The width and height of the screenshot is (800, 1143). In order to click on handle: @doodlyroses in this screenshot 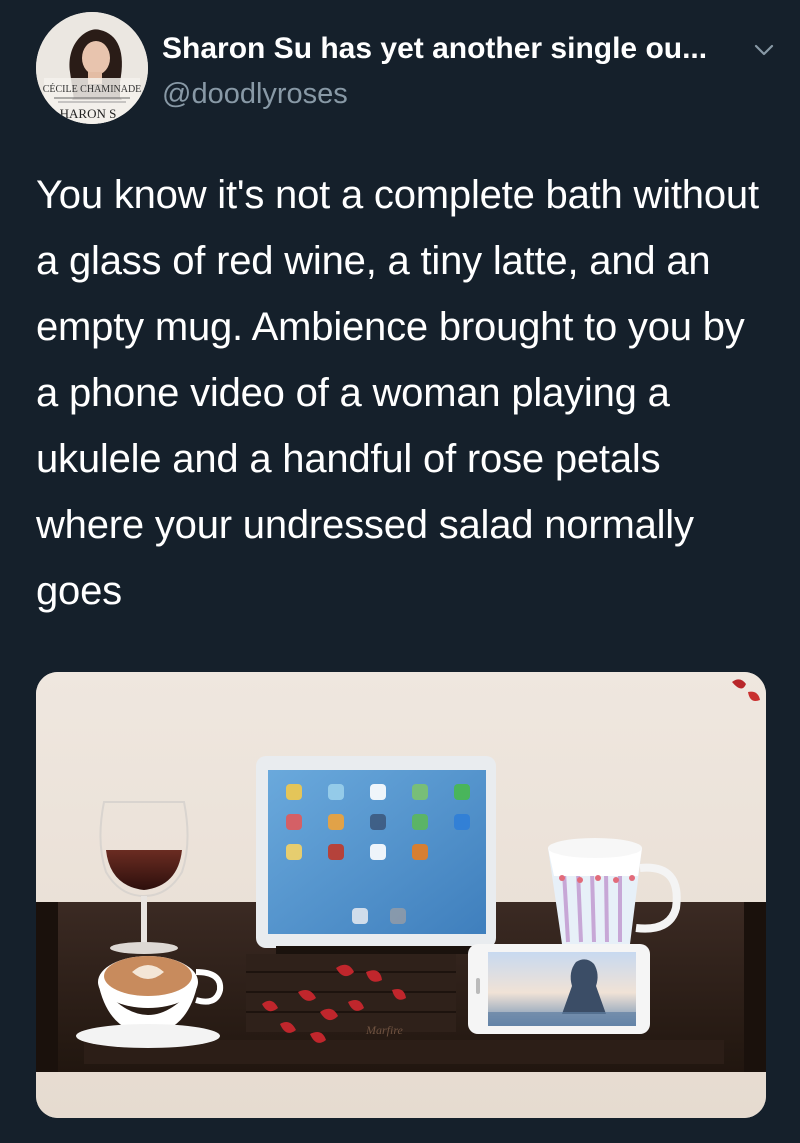, I will do `click(255, 94)`.